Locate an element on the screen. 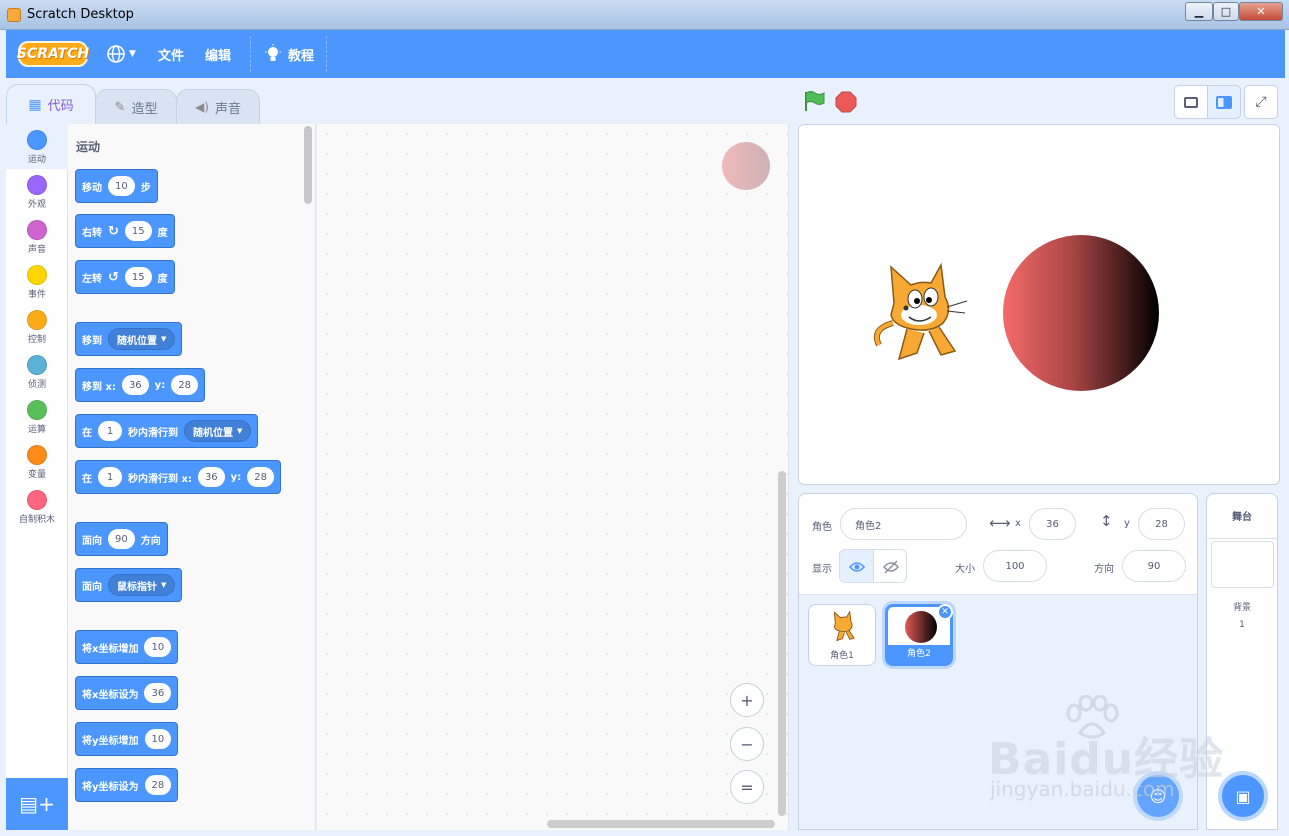 The image size is (1289, 836). block-text: 秒内滑行到 x: is located at coordinates (160, 479).